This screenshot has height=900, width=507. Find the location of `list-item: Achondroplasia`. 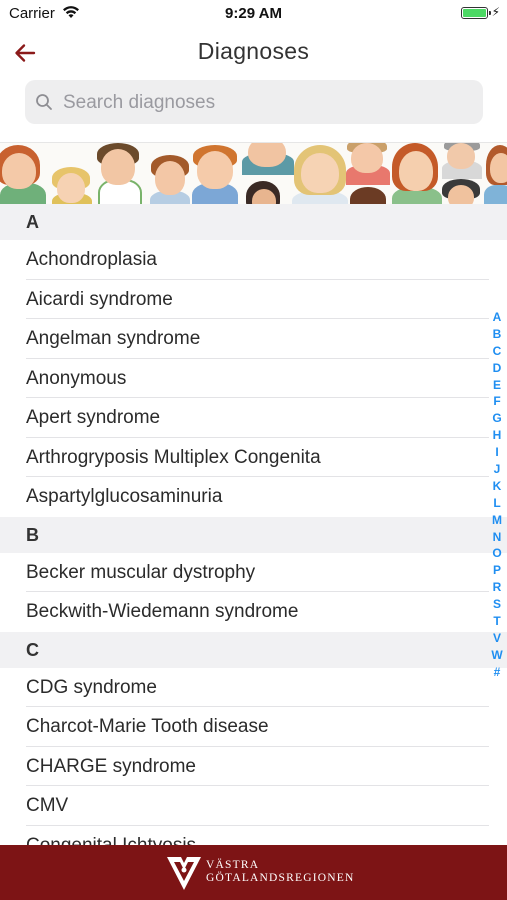

list-item: Achondroplasia is located at coordinates (253, 260).